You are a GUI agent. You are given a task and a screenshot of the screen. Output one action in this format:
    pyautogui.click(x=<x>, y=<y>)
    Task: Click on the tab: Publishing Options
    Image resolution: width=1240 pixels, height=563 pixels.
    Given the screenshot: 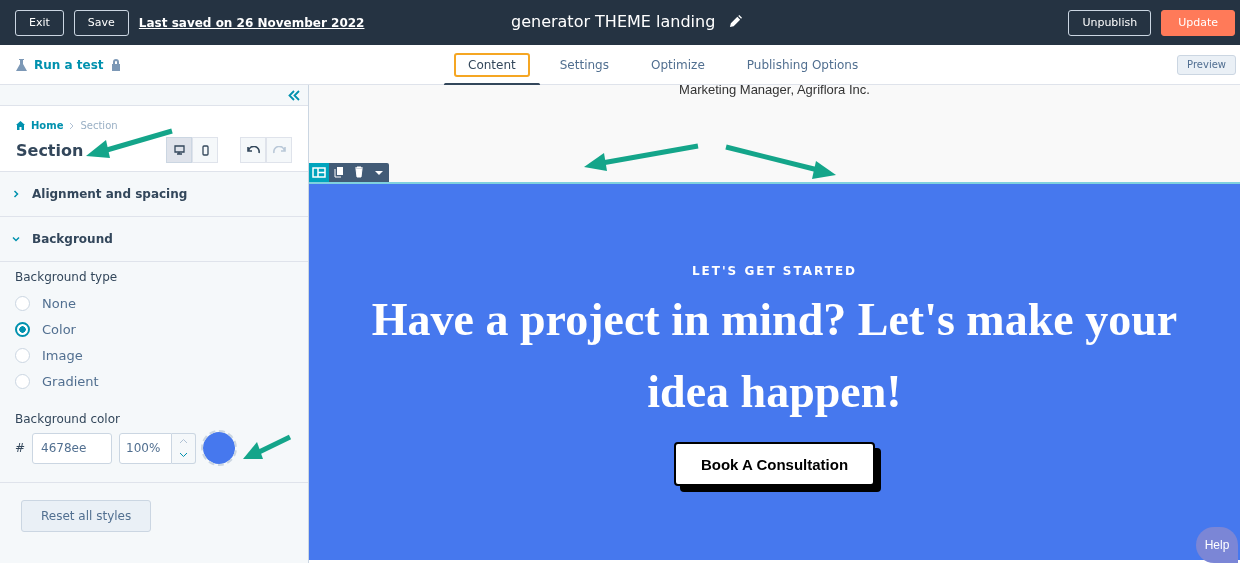 What is the action you would take?
    pyautogui.click(x=802, y=64)
    